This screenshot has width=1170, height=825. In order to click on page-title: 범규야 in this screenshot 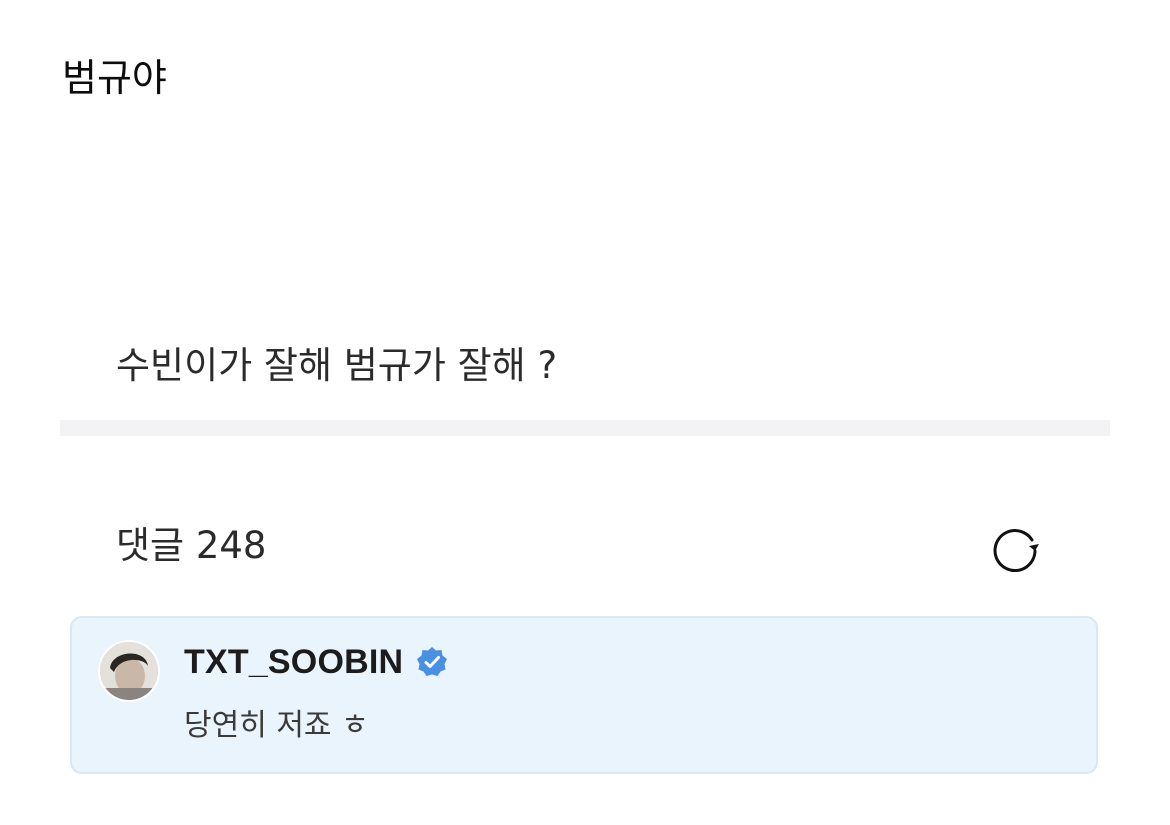, I will do `click(114, 78)`.